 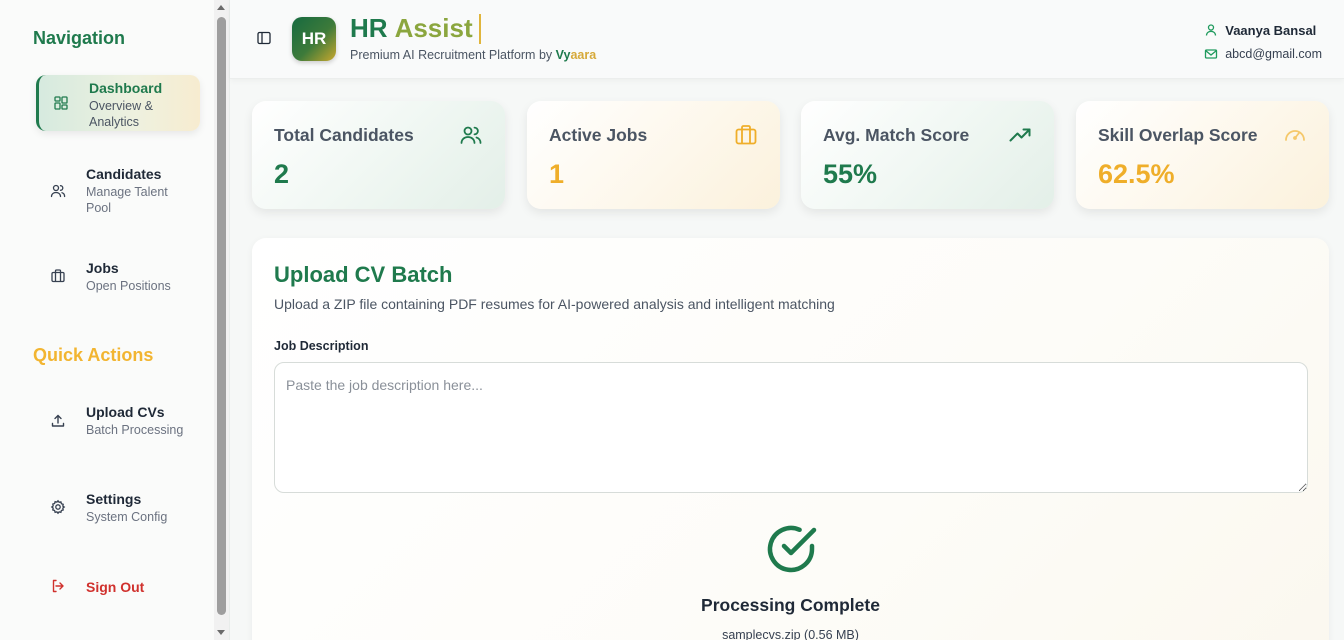 What do you see at coordinates (79, 38) in the screenshot?
I see `navigation-heading: Navigation` at bounding box center [79, 38].